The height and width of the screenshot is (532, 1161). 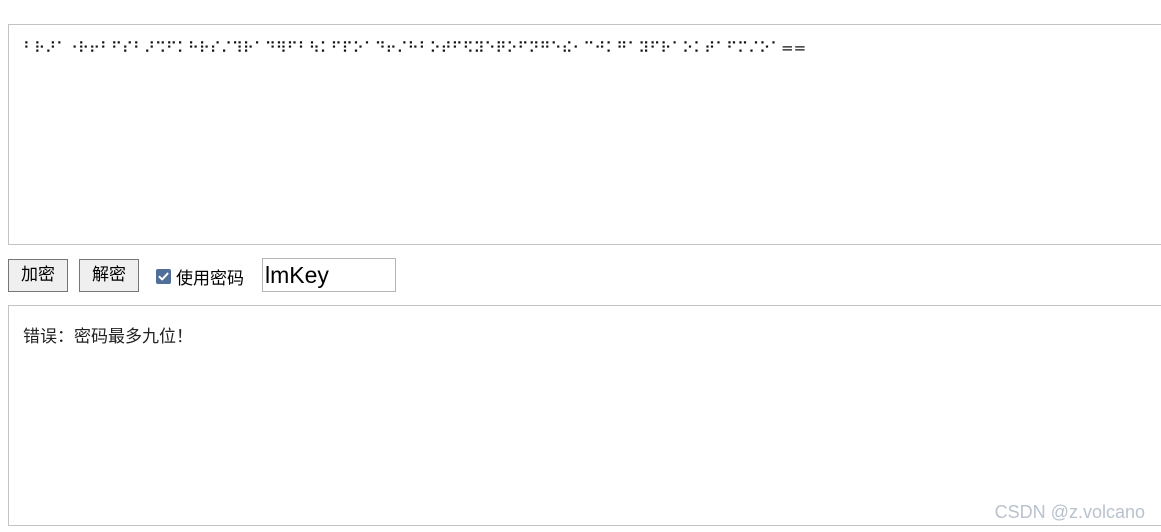 I want to click on checkmark-icon, so click(x=163, y=276).